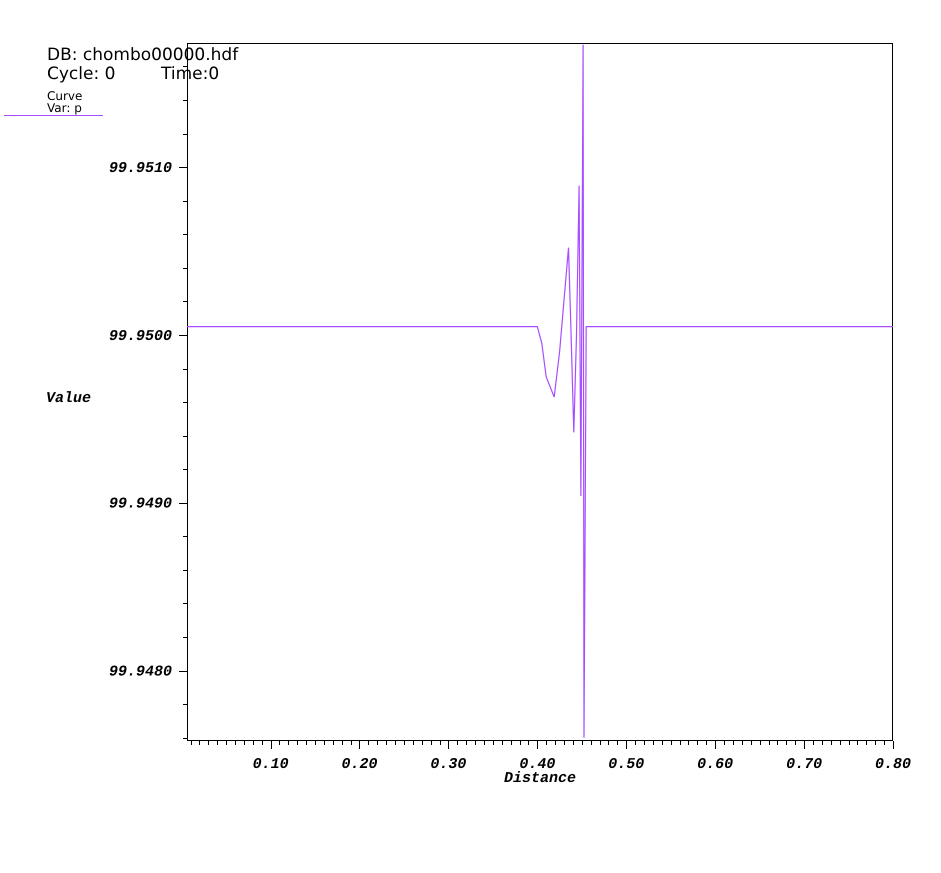 This screenshot has height=873, width=941. What do you see at coordinates (270, 764) in the screenshot?
I see `x-tick-label: 0.10` at bounding box center [270, 764].